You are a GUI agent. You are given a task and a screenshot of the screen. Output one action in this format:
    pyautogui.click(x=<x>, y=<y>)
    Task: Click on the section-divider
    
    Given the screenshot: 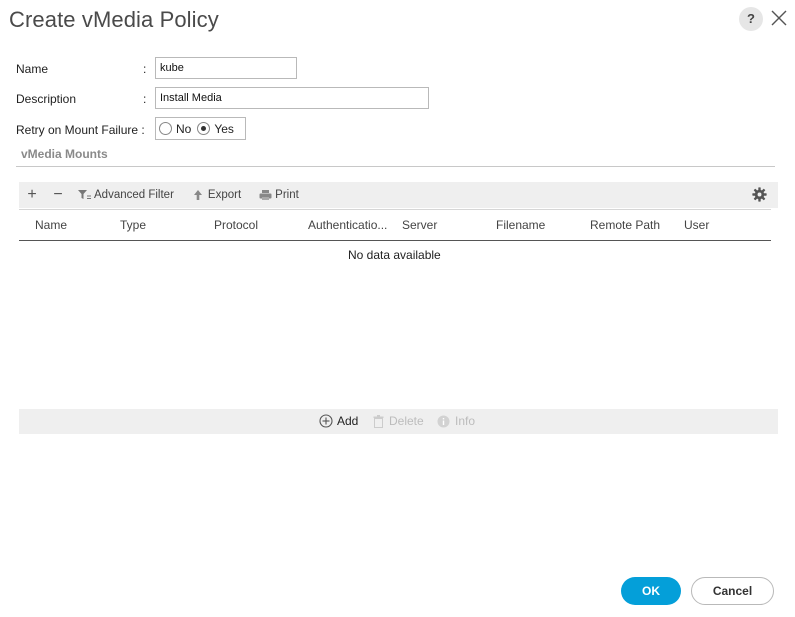 What is the action you would take?
    pyautogui.click(x=395, y=166)
    